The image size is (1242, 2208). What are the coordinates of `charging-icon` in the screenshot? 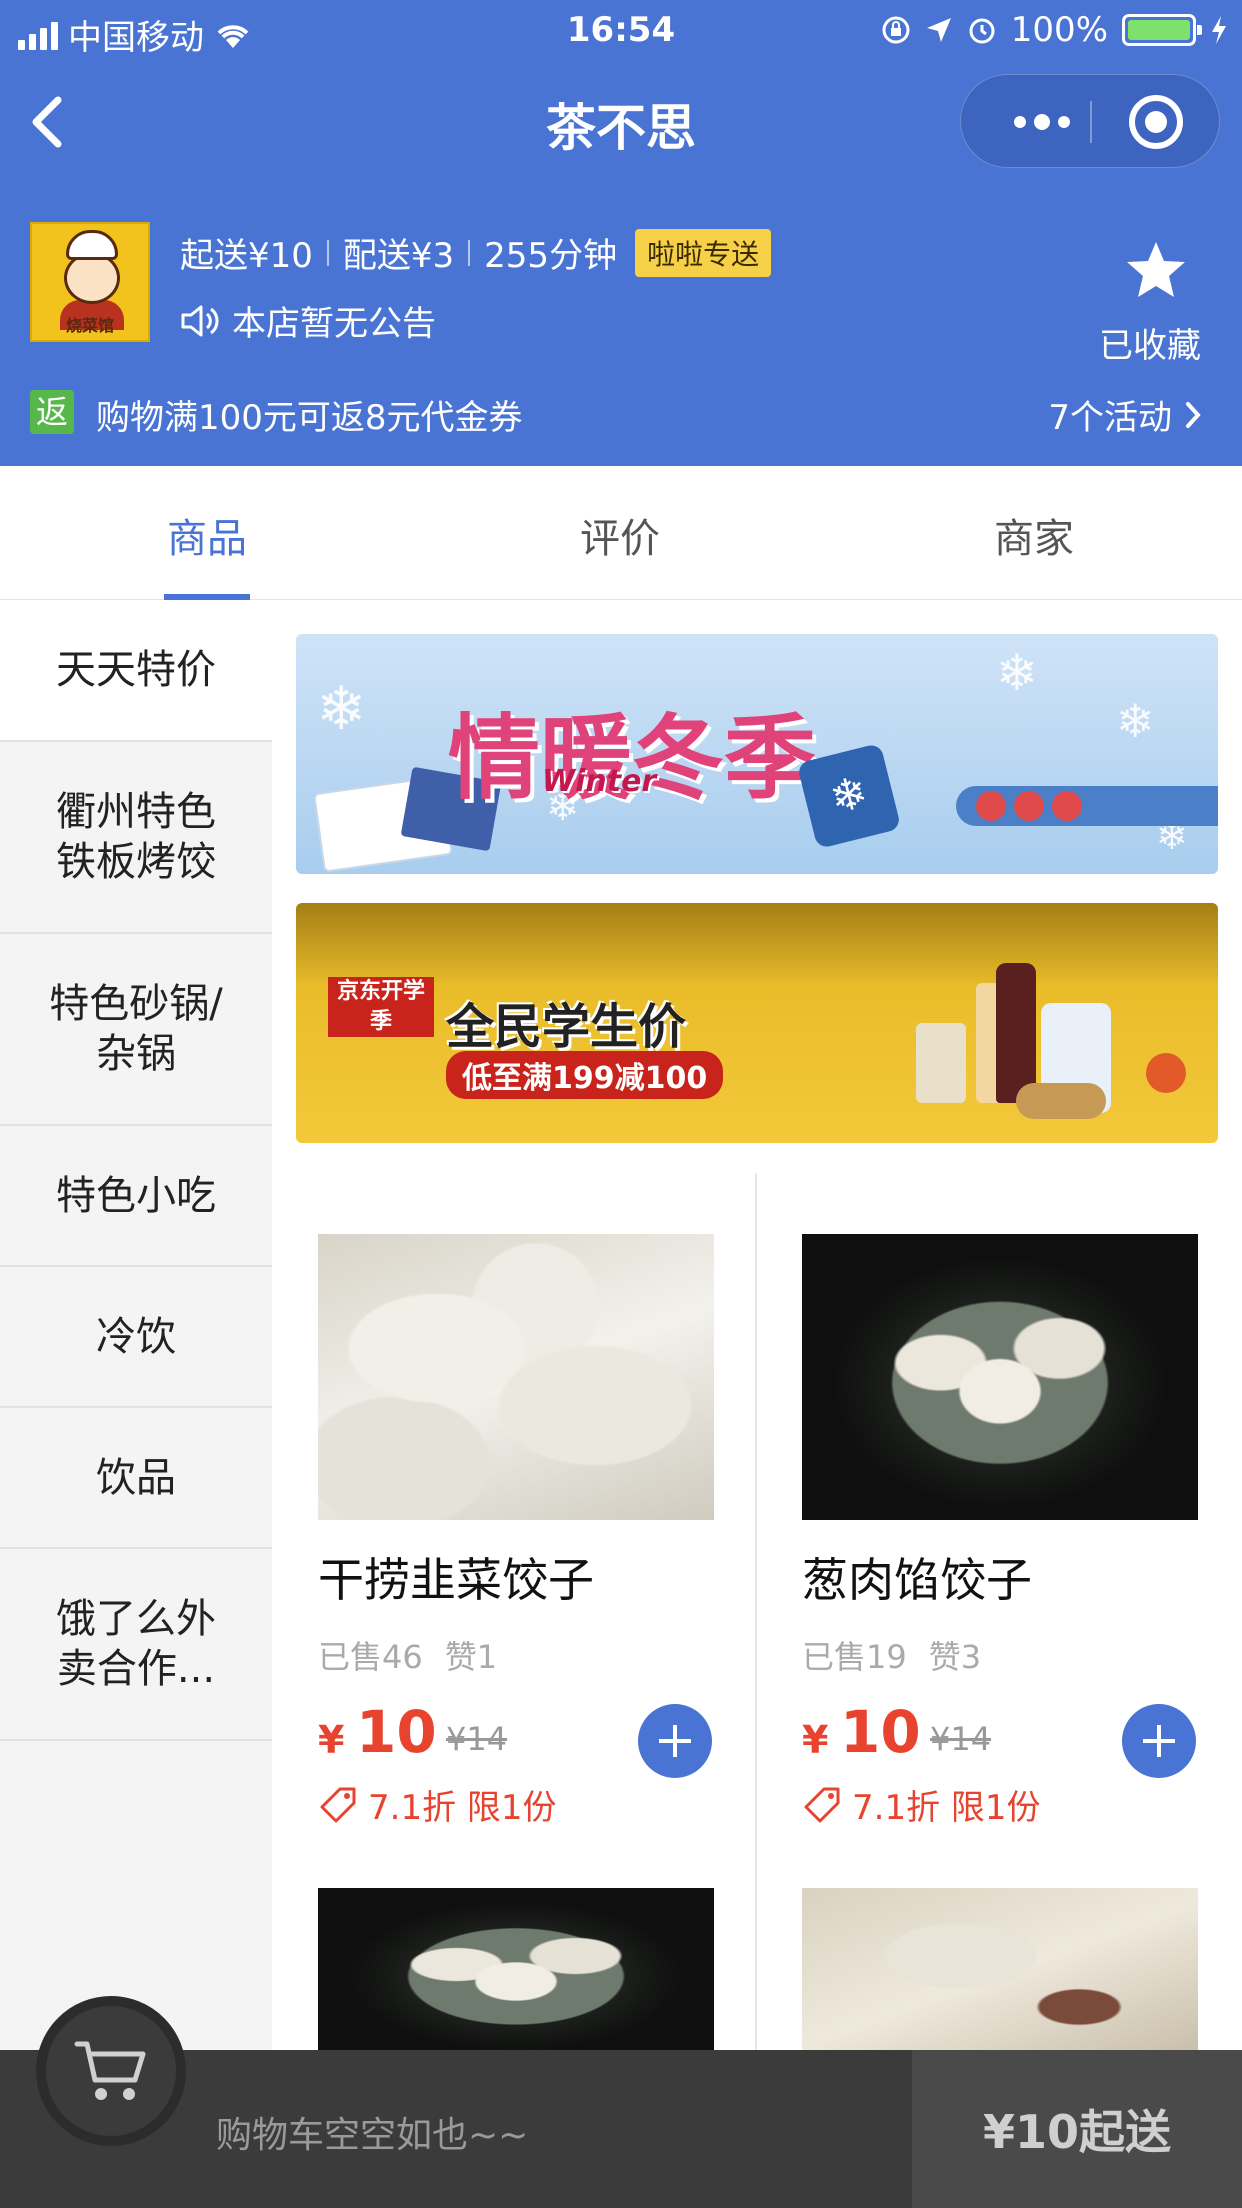 It's located at (1219, 30).